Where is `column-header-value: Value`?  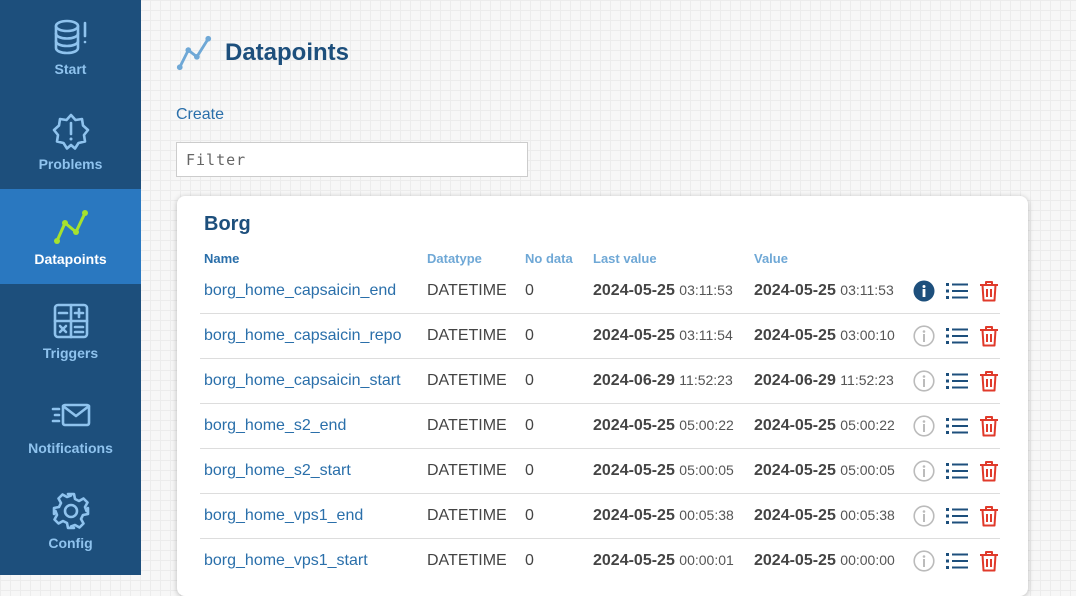
column-header-value: Value is located at coordinates (771, 258).